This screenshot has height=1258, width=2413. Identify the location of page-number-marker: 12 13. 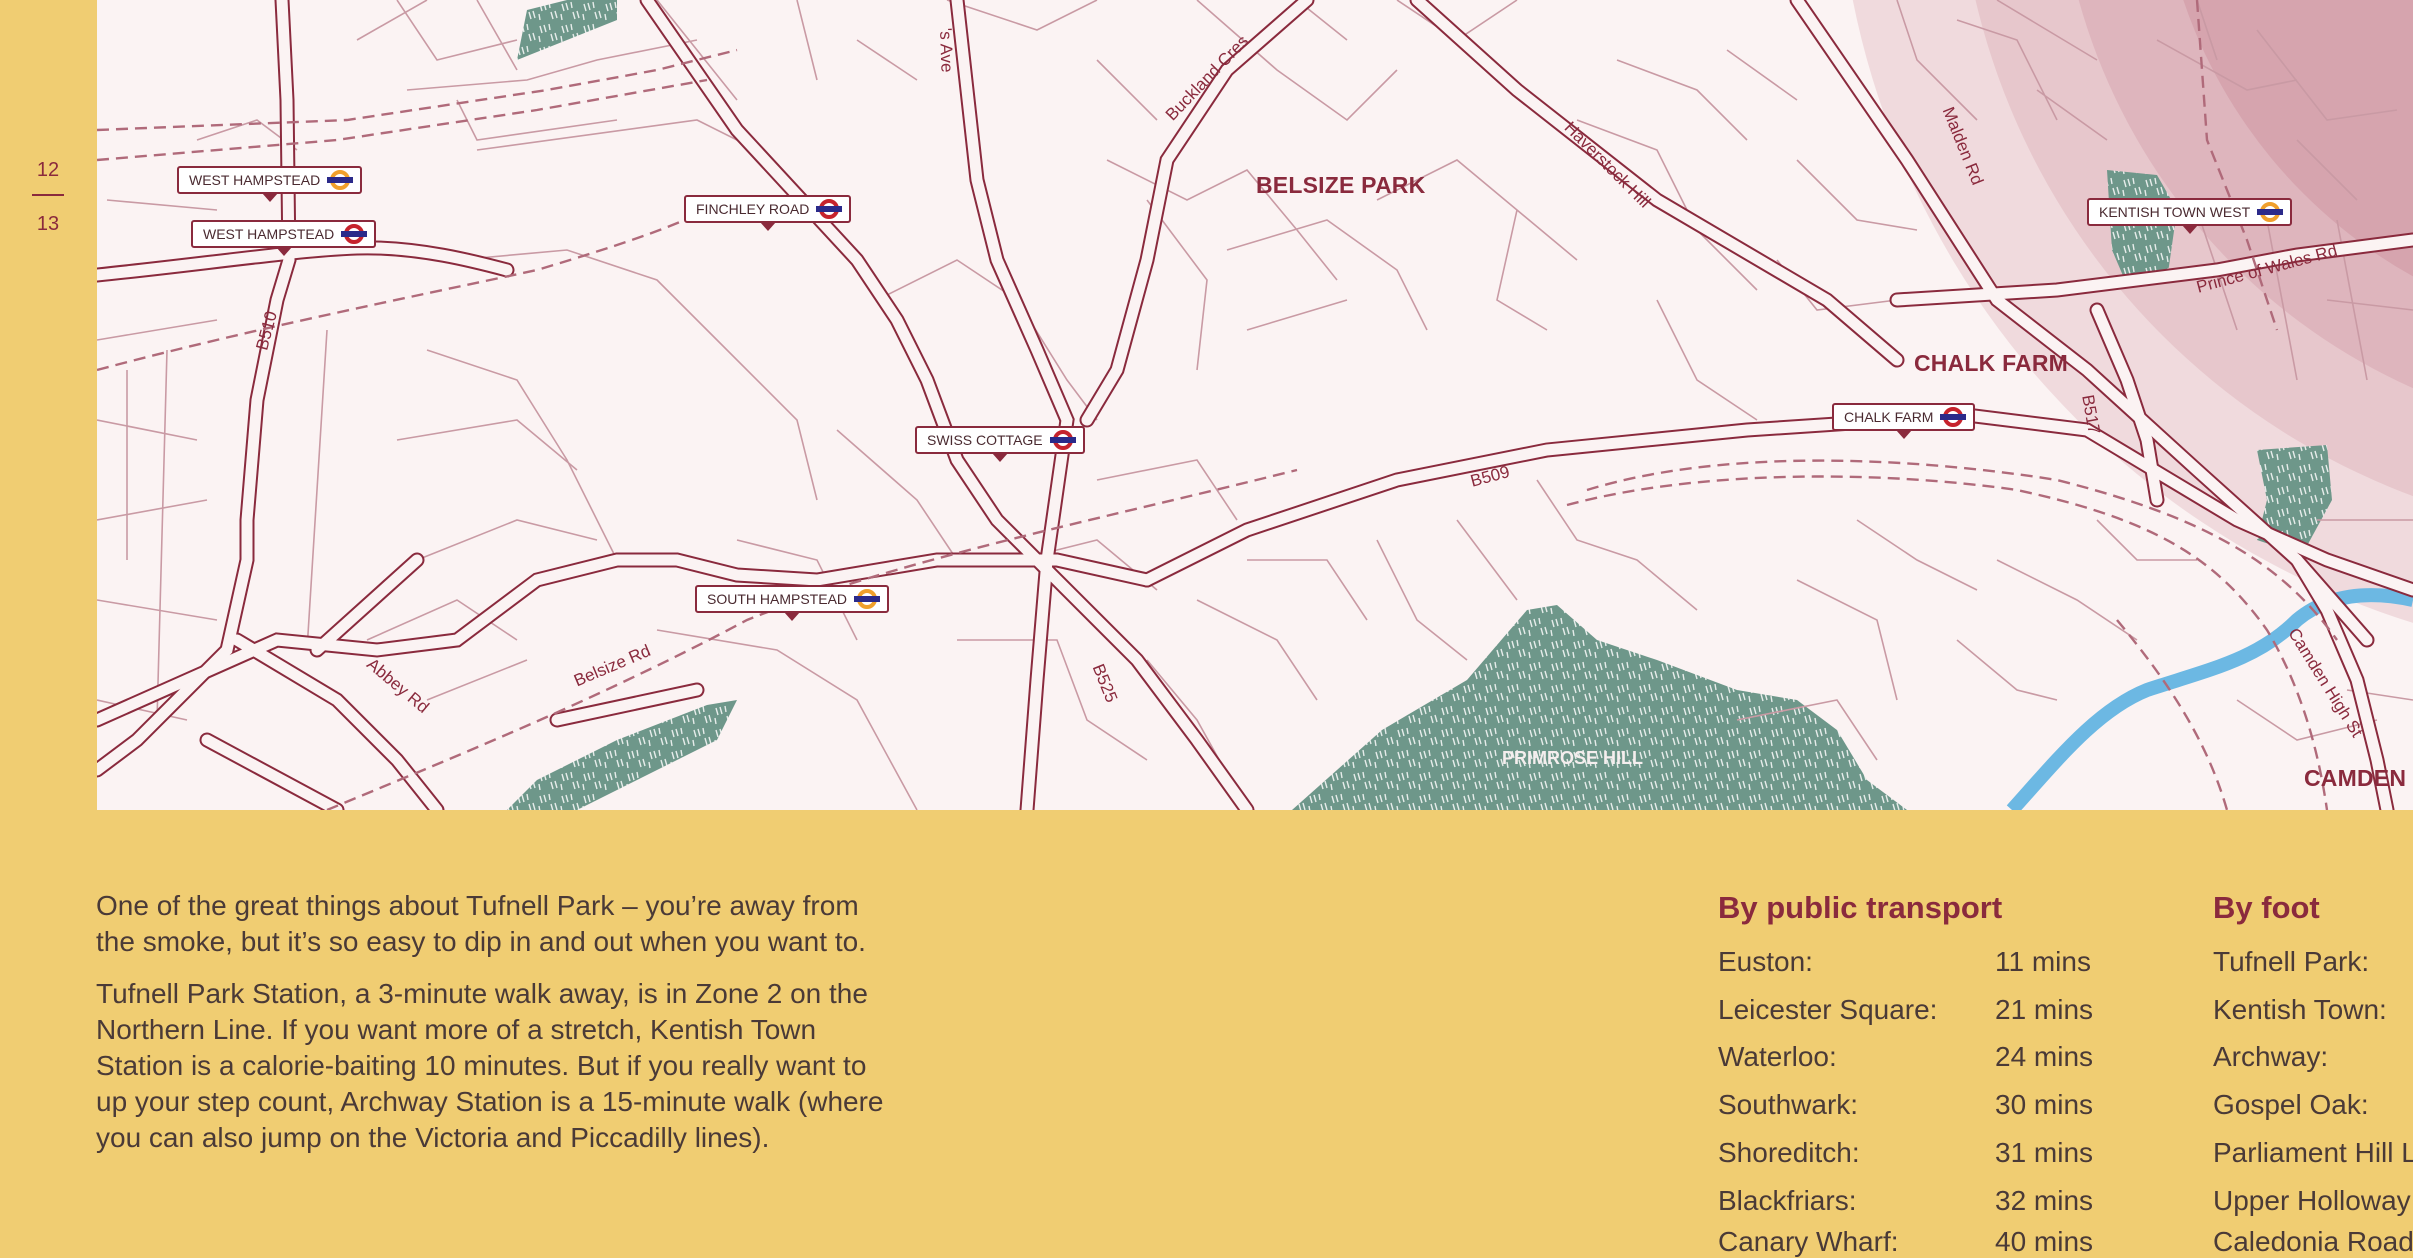
(48, 197).